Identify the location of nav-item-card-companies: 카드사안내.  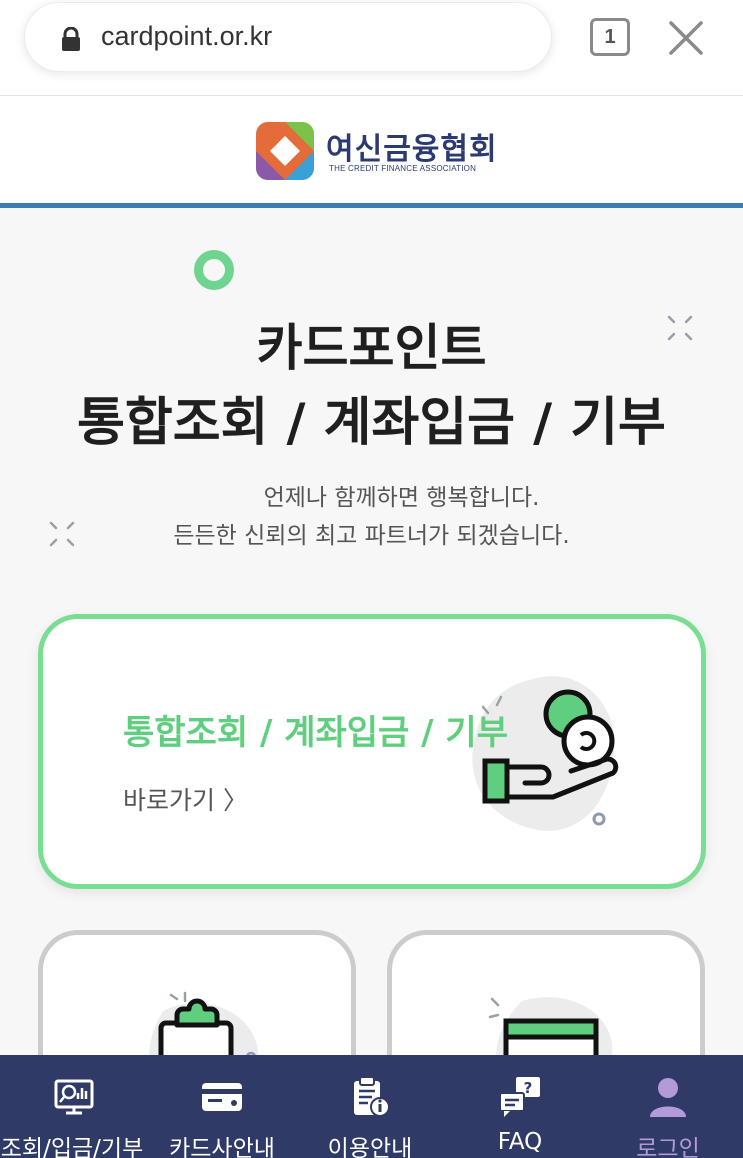
(222, 1106).